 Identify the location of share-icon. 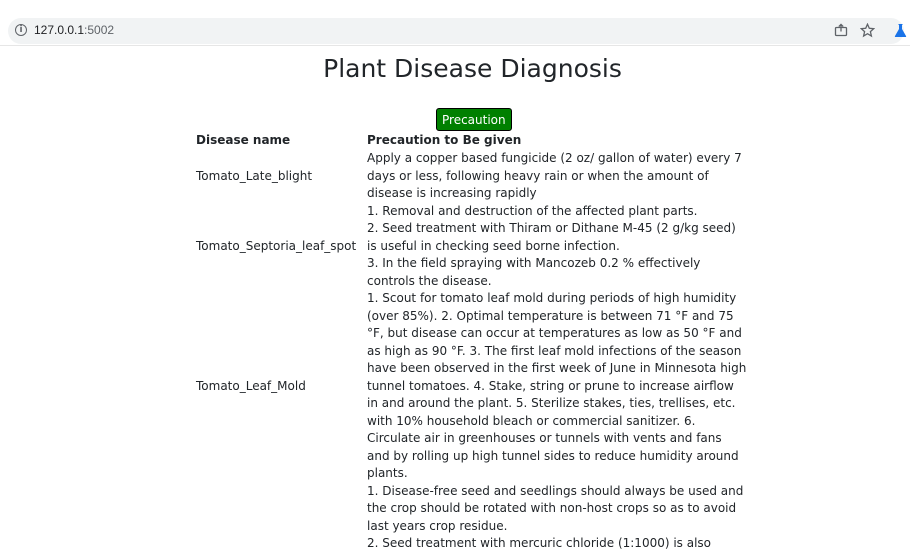
(841, 30).